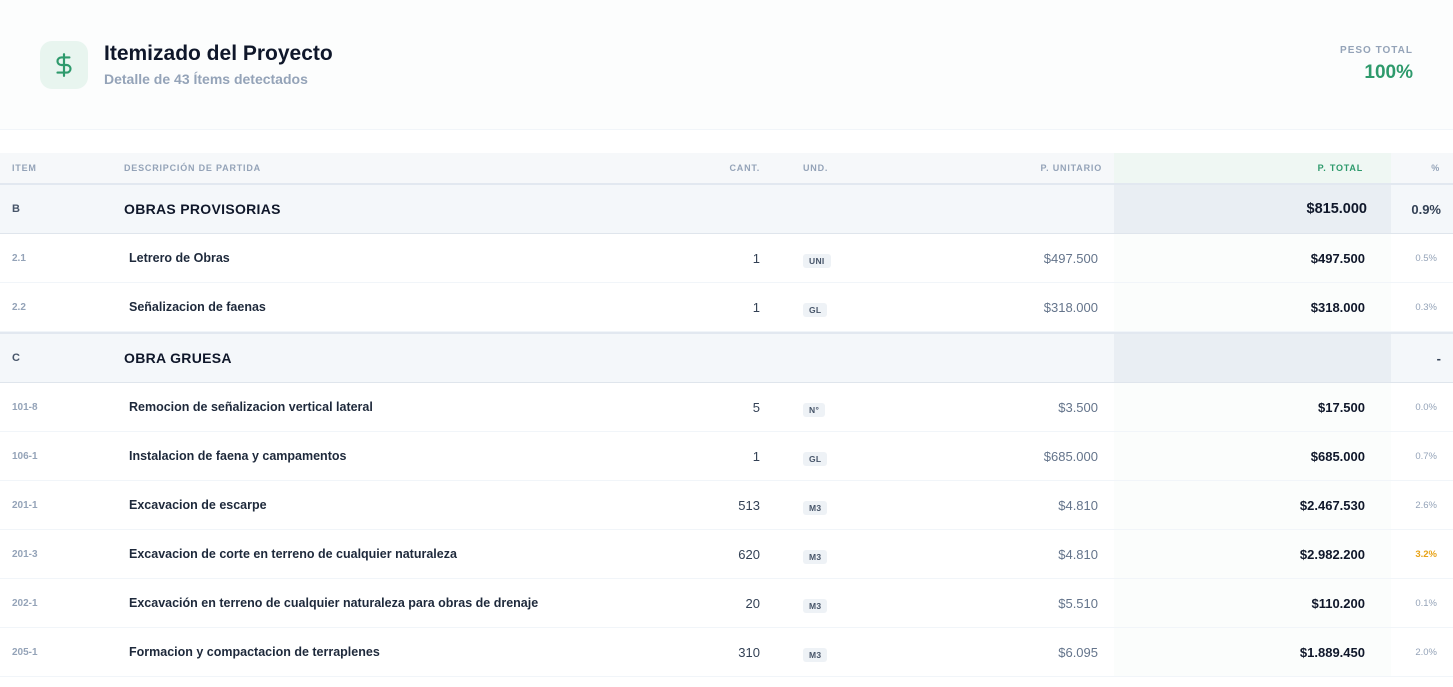  Describe the element at coordinates (726, 209) in the screenshot. I see `section-row: B OBRAS PROVISORIAS $815.000 0.9%` at that location.